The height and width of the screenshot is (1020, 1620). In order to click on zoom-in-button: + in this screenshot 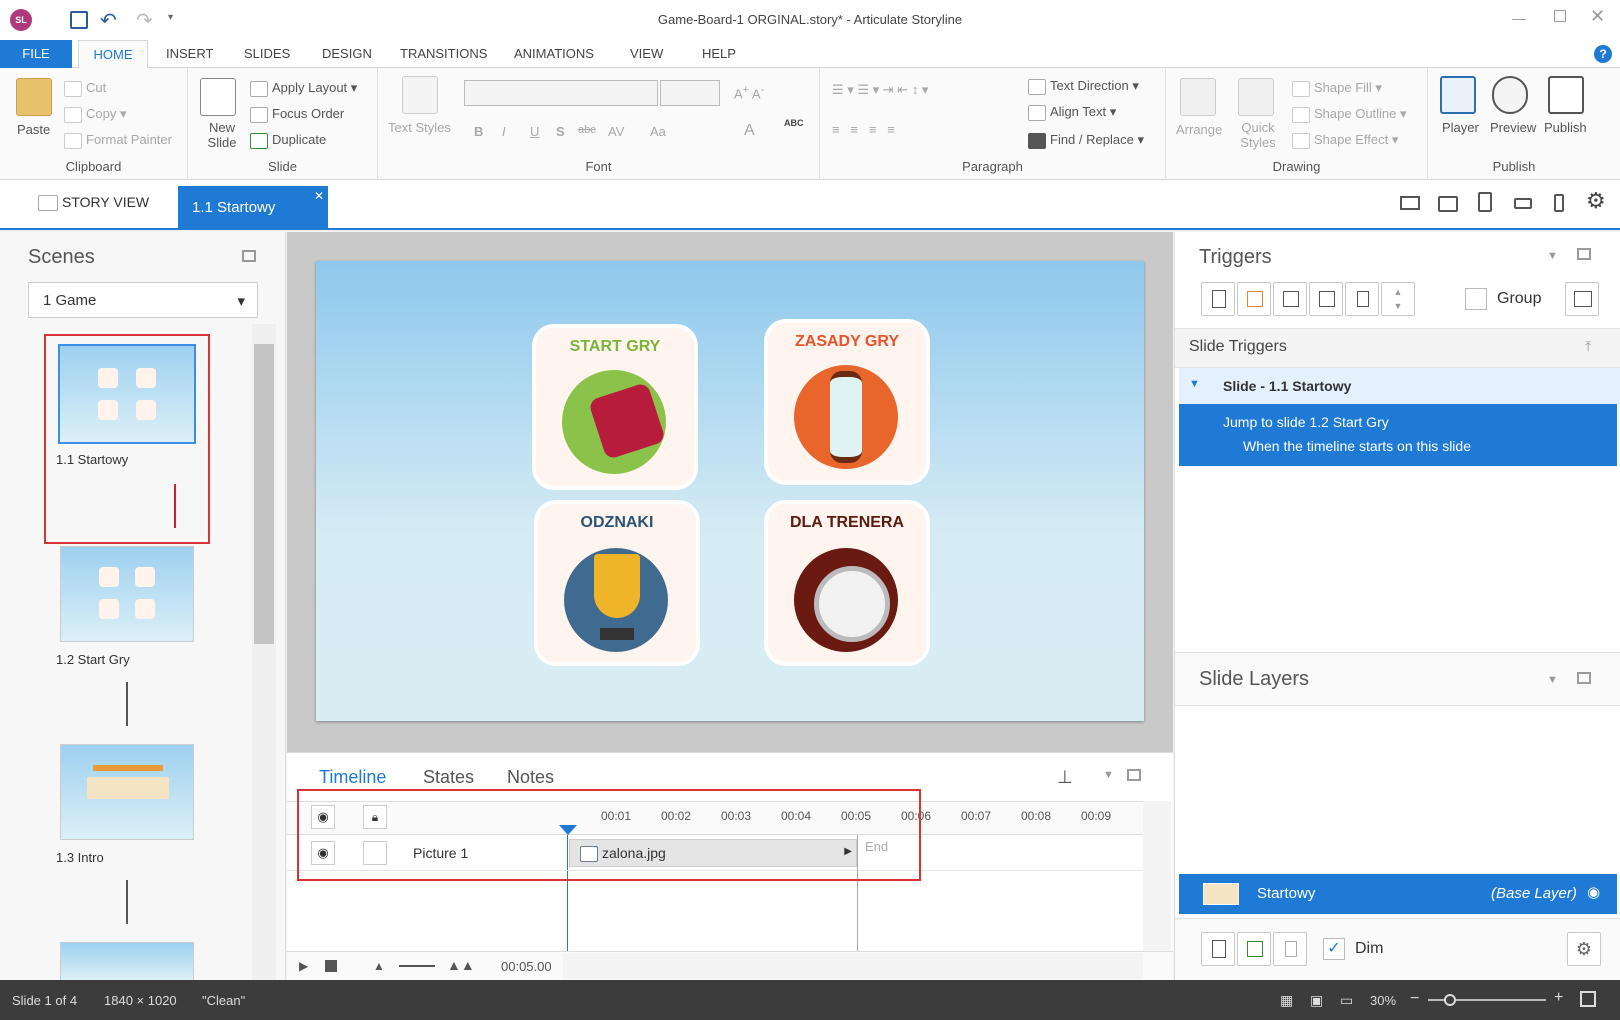, I will do `click(1558, 998)`.